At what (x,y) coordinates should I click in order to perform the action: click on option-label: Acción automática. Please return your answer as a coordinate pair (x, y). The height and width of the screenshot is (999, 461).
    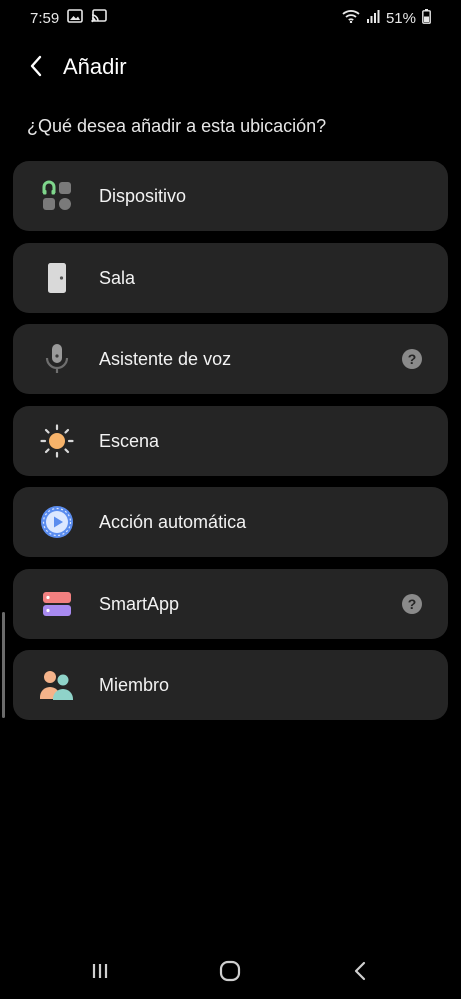
    Looking at the image, I should click on (173, 522).